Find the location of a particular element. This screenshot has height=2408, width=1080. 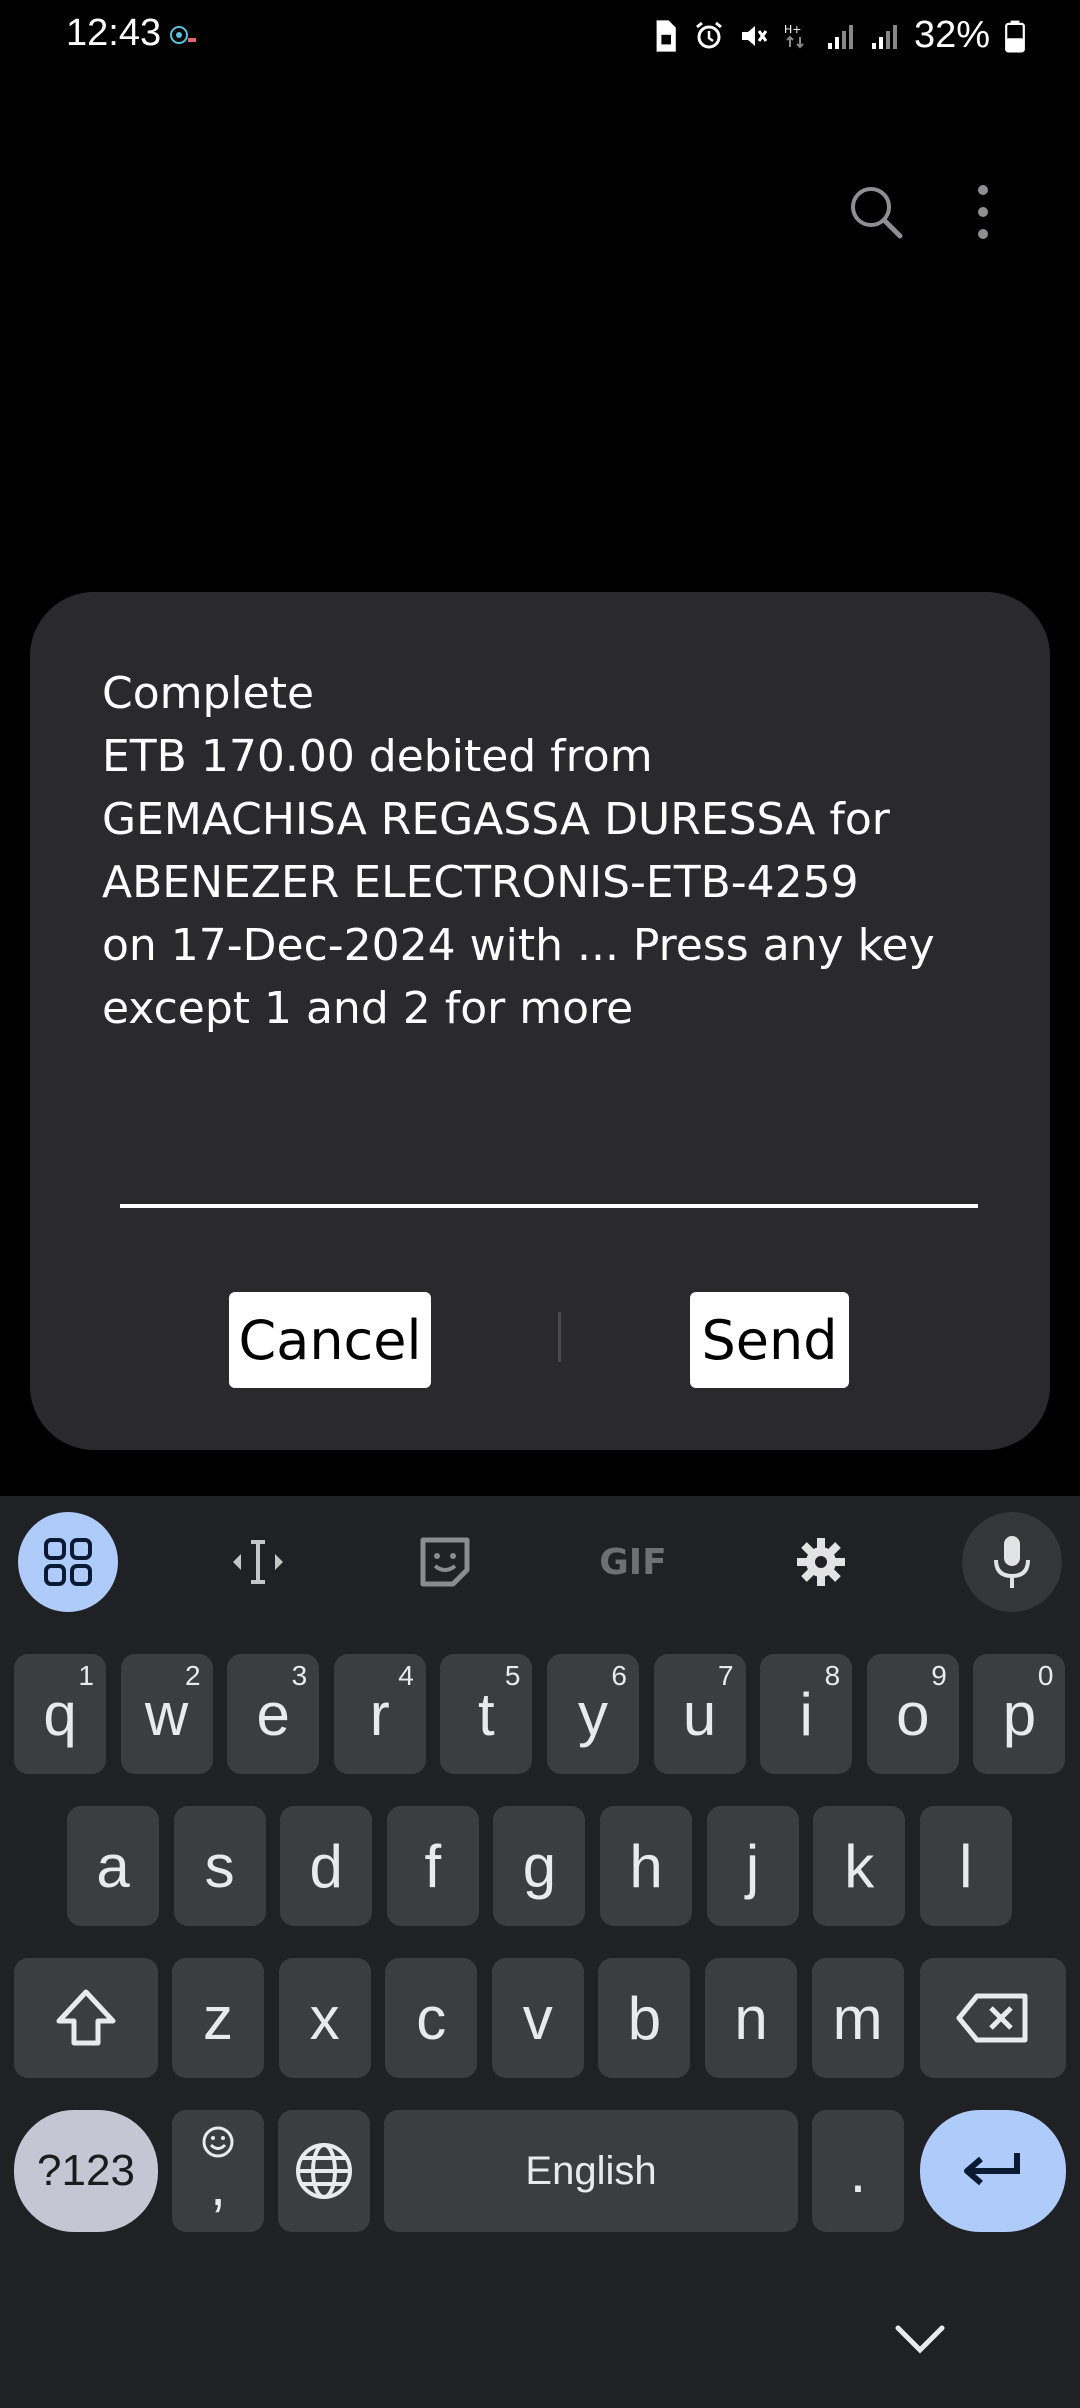

text-cursor-button is located at coordinates (258, 1562).